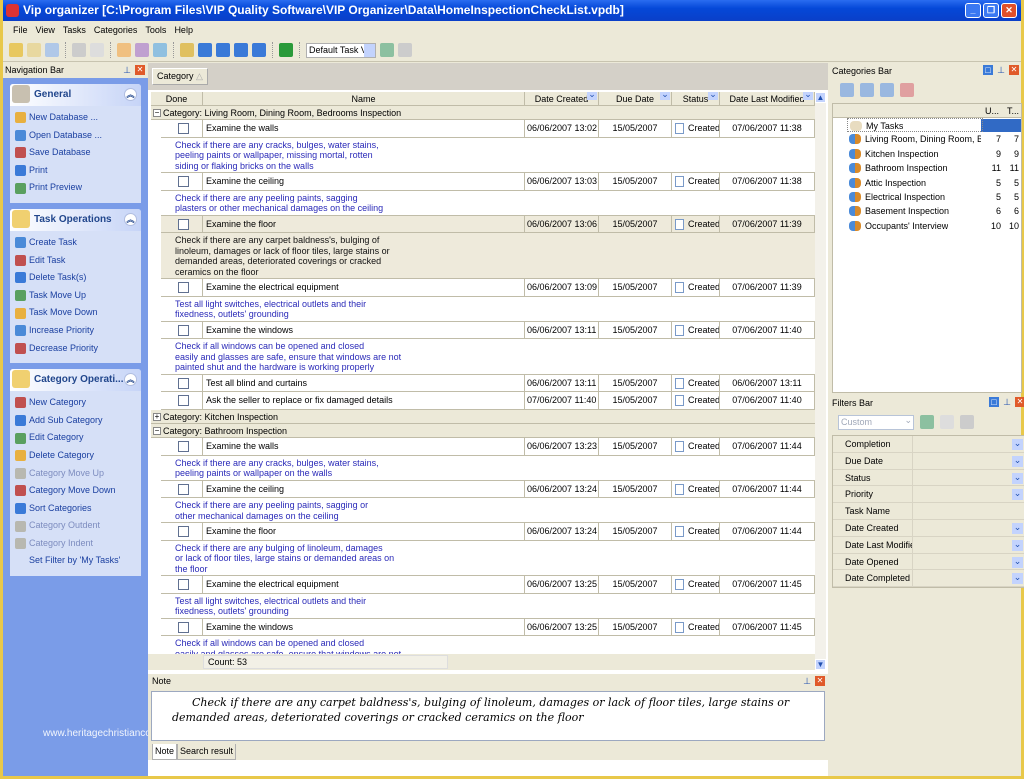  I want to click on edit-task-icon, so click(142, 50).